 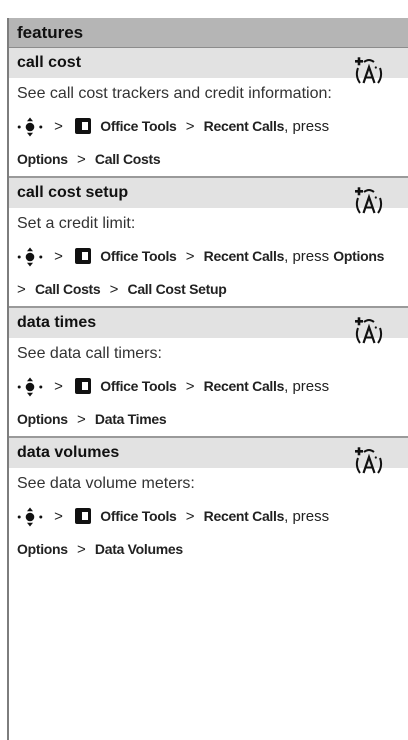 I want to click on table-header-title: features, so click(x=50, y=32).